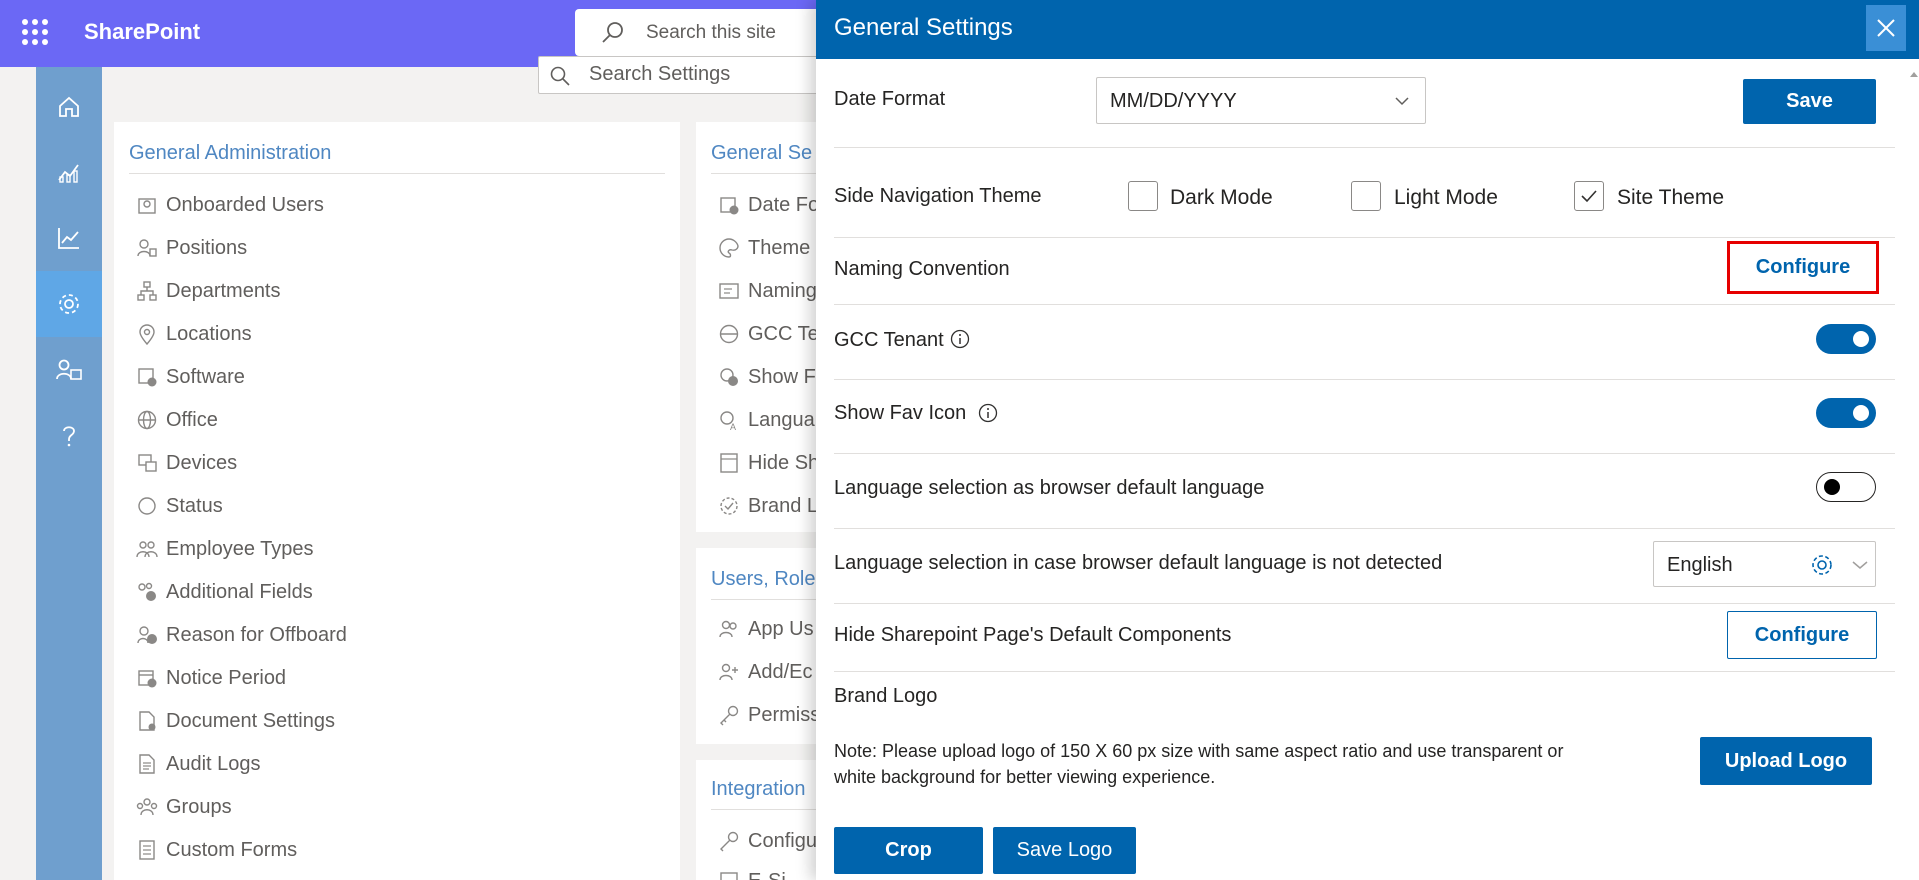  What do you see at coordinates (764, 672) in the screenshot?
I see `menu-add-edit: Add/Ec` at bounding box center [764, 672].